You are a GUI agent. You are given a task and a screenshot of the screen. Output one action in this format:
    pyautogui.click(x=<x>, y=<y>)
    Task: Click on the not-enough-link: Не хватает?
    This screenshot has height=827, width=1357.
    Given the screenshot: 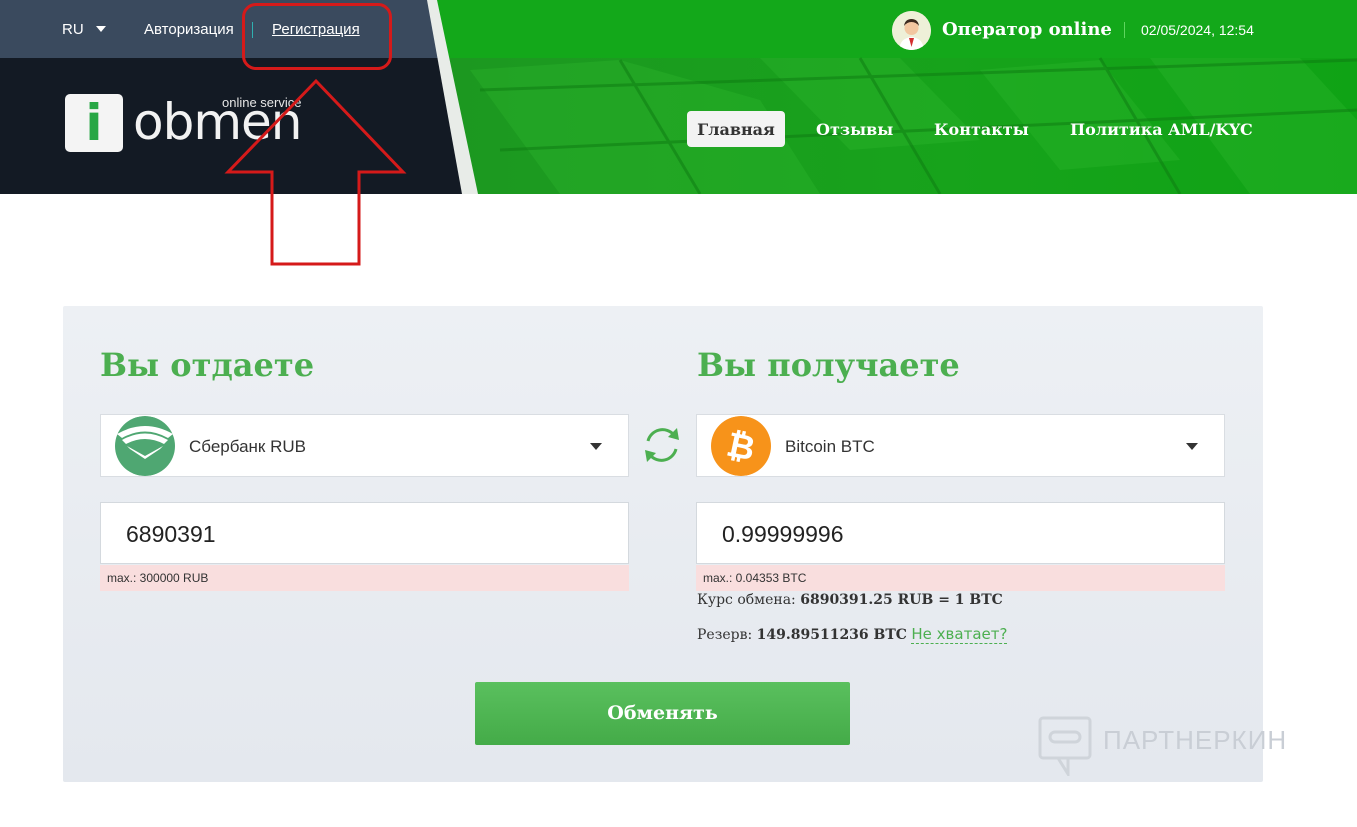 What is the action you would take?
    pyautogui.click(x=959, y=634)
    